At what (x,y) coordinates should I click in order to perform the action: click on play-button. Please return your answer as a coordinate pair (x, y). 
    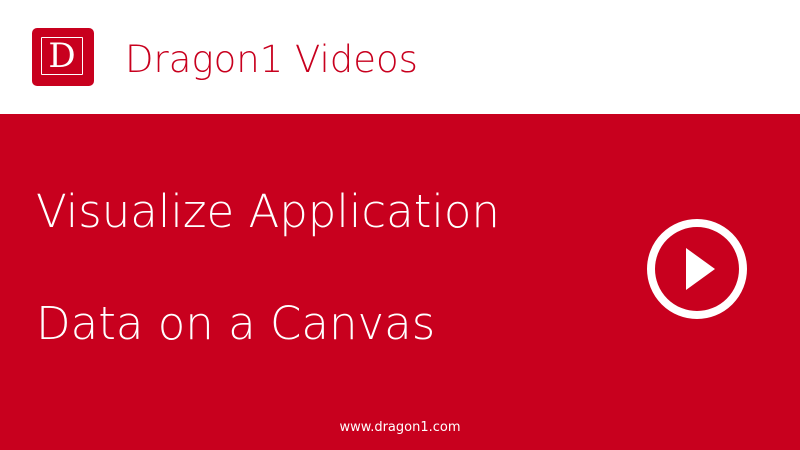
    Looking at the image, I should click on (697, 269).